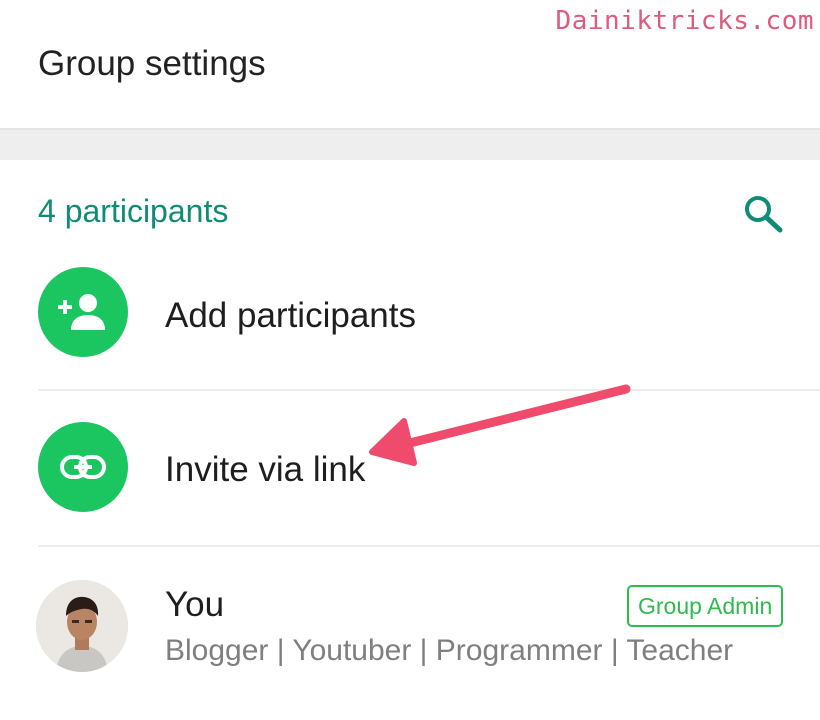 This screenshot has width=820, height=720. Describe the element at coordinates (764, 213) in the screenshot. I see `search-icon` at that location.